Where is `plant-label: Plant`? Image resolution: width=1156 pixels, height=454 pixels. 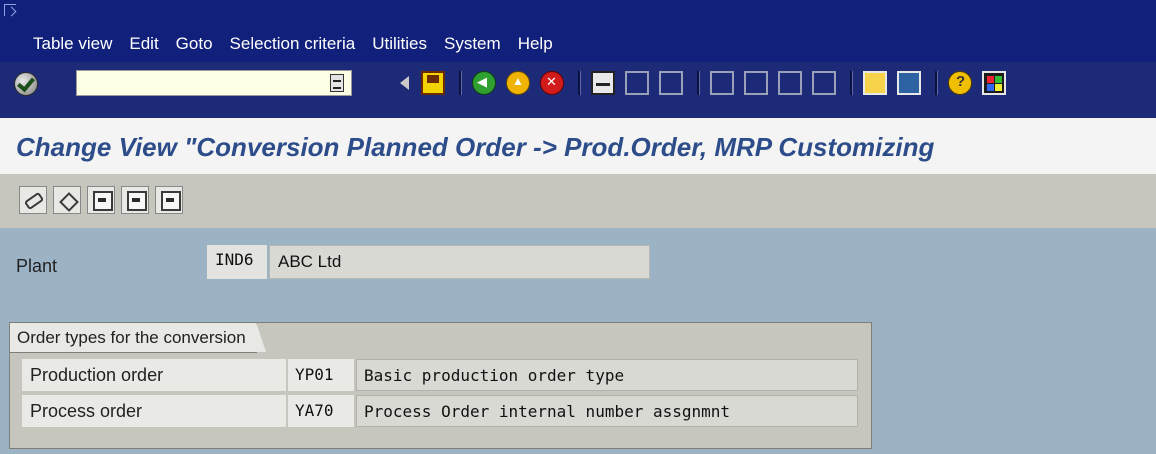
plant-label: Plant is located at coordinates (37, 266).